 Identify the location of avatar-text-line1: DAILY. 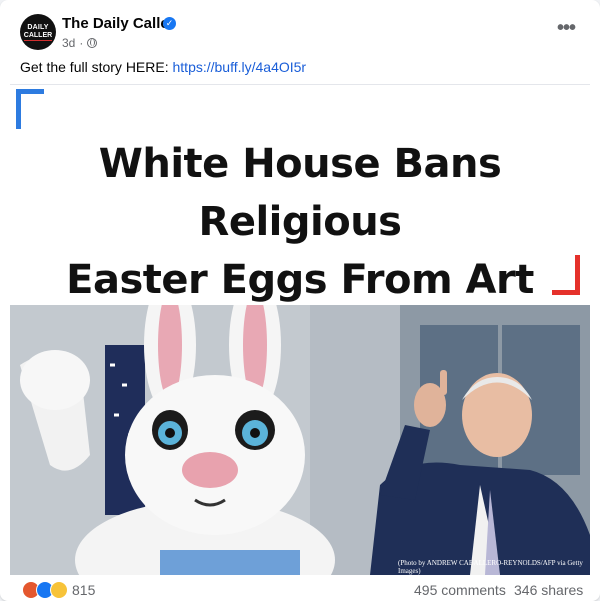
(38, 27).